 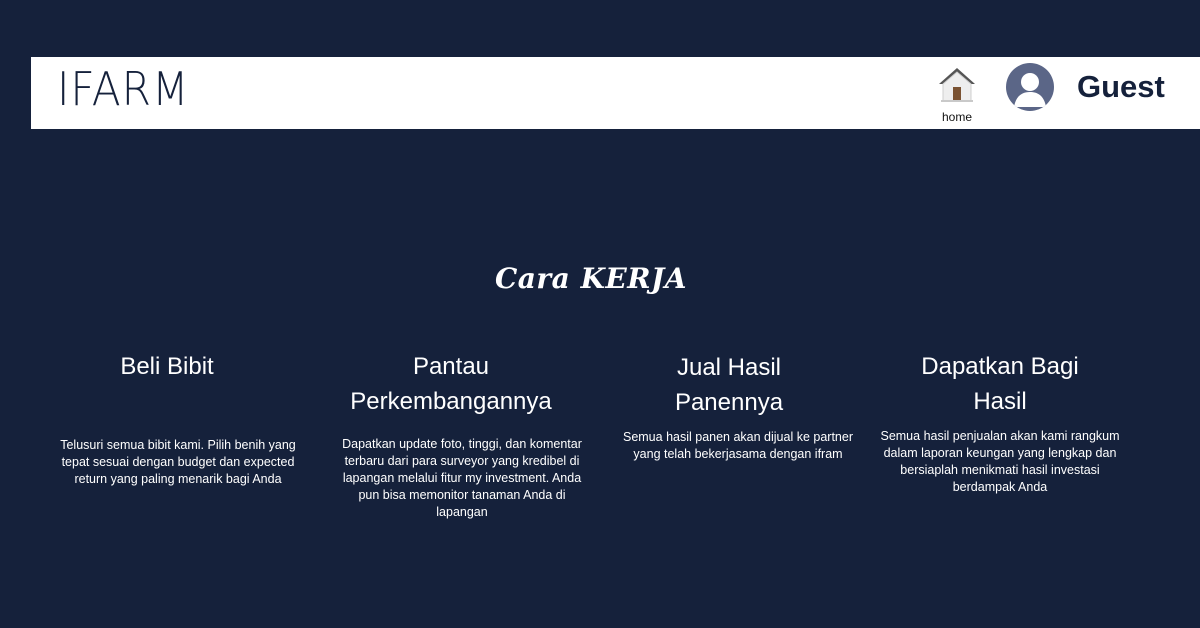 What do you see at coordinates (957, 85) in the screenshot?
I see `home-icon` at bounding box center [957, 85].